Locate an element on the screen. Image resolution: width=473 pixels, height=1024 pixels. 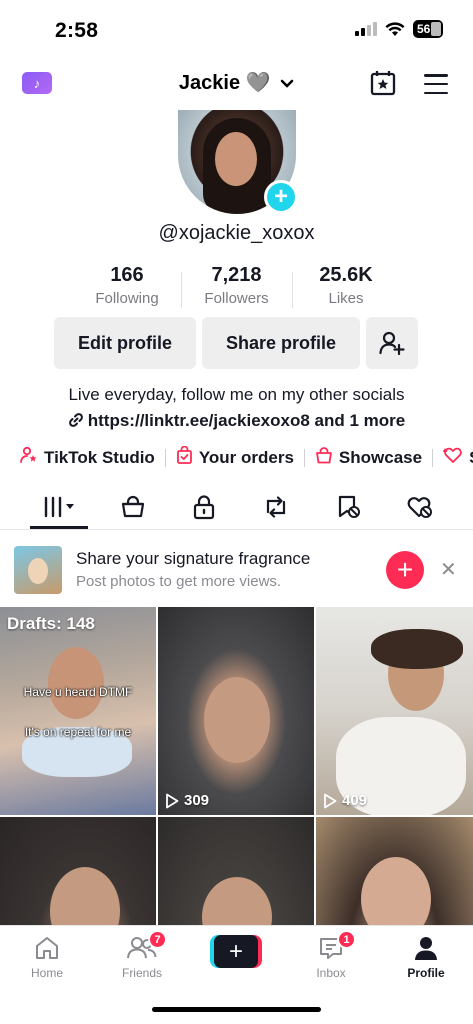
likes-count: 25.6K is located at coordinates (346, 275).